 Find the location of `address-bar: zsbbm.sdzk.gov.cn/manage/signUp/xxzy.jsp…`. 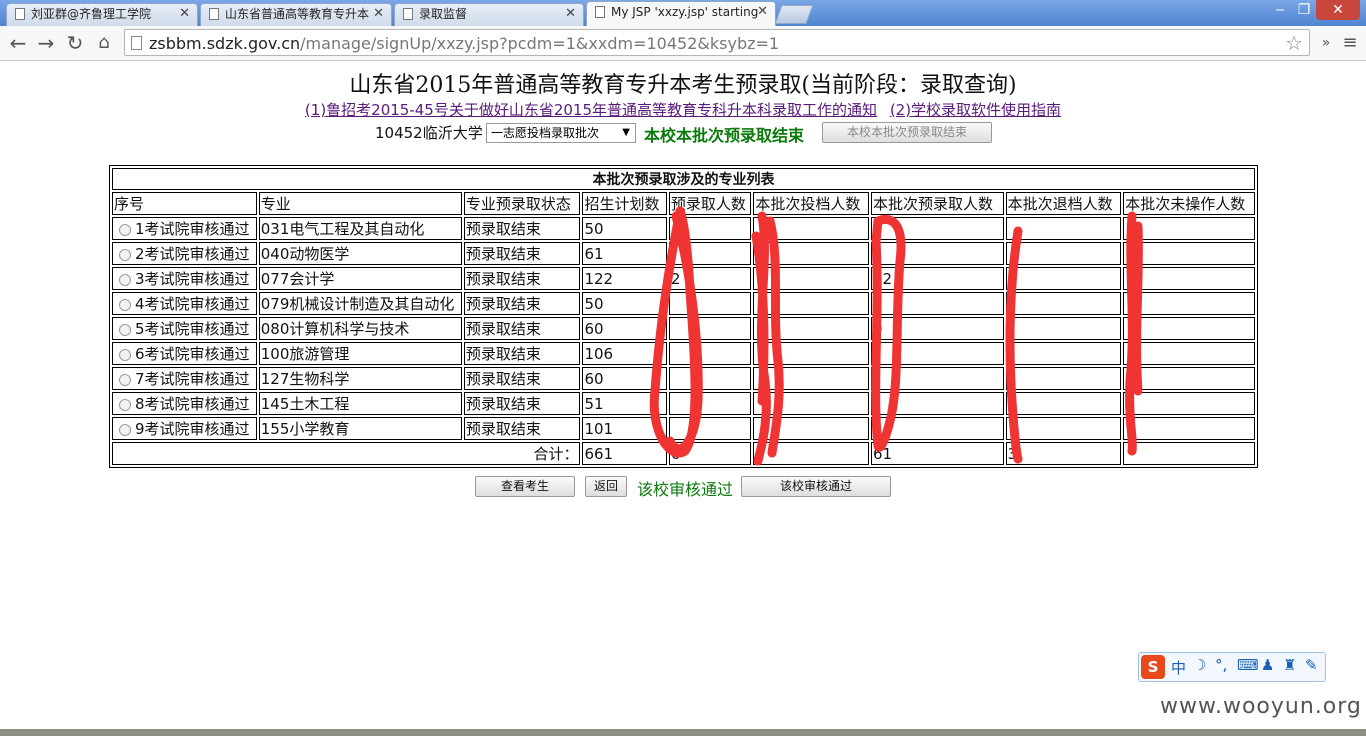

address-bar: zsbbm.sdzk.gov.cn/manage/signUp/xxzy.jsp… is located at coordinates (717, 42).